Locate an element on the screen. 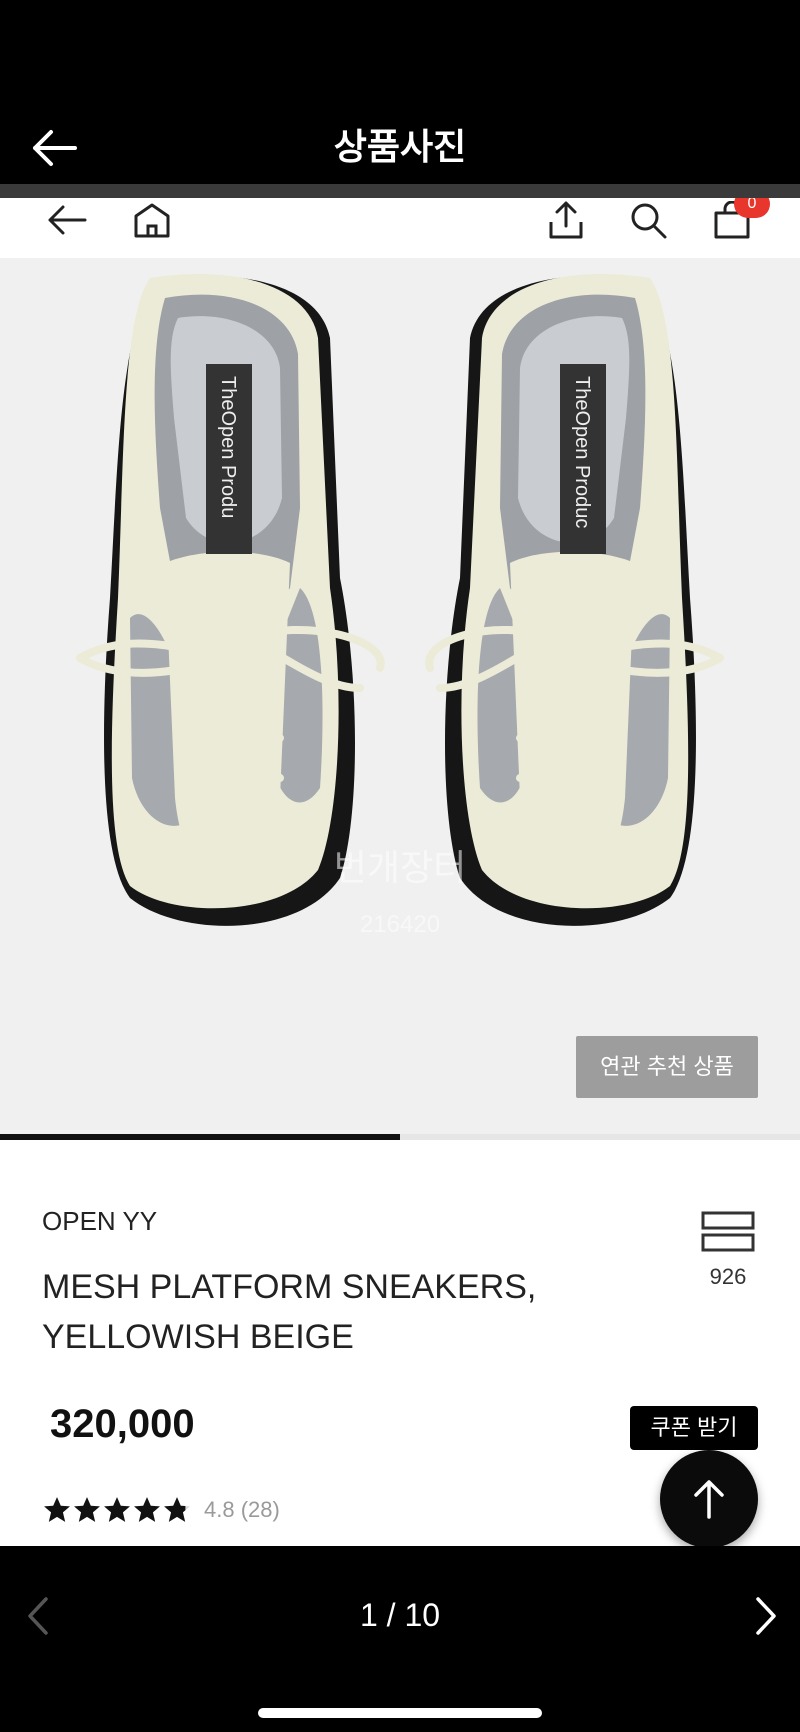  image-progress-bar is located at coordinates (400, 1137).